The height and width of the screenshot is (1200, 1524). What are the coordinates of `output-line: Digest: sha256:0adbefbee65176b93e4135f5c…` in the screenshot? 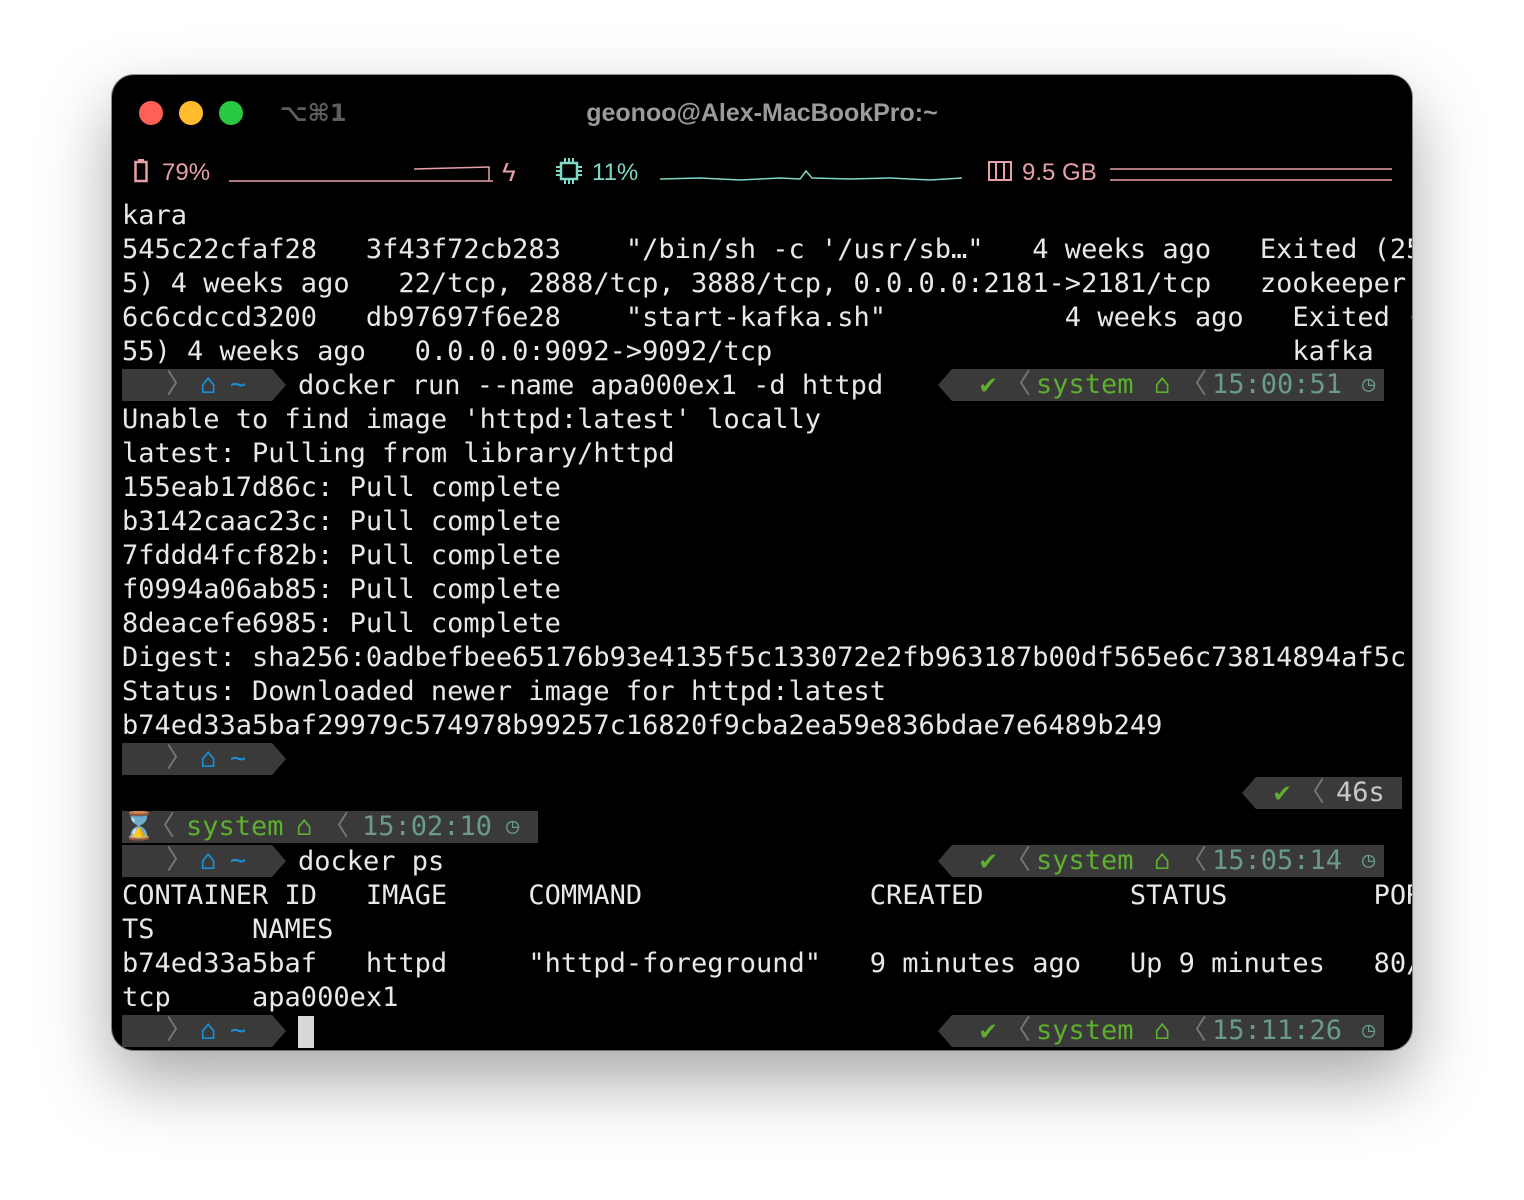 It's located at (764, 657).